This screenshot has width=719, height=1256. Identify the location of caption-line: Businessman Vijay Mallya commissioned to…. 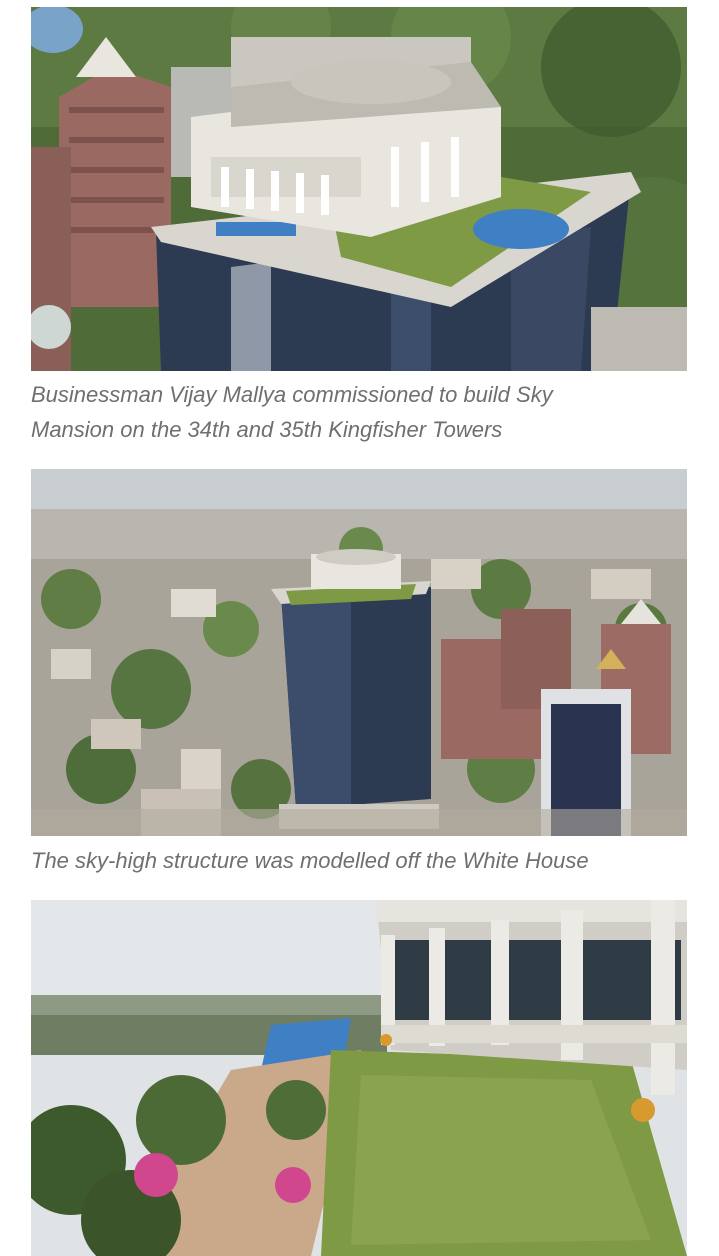
(292, 394).